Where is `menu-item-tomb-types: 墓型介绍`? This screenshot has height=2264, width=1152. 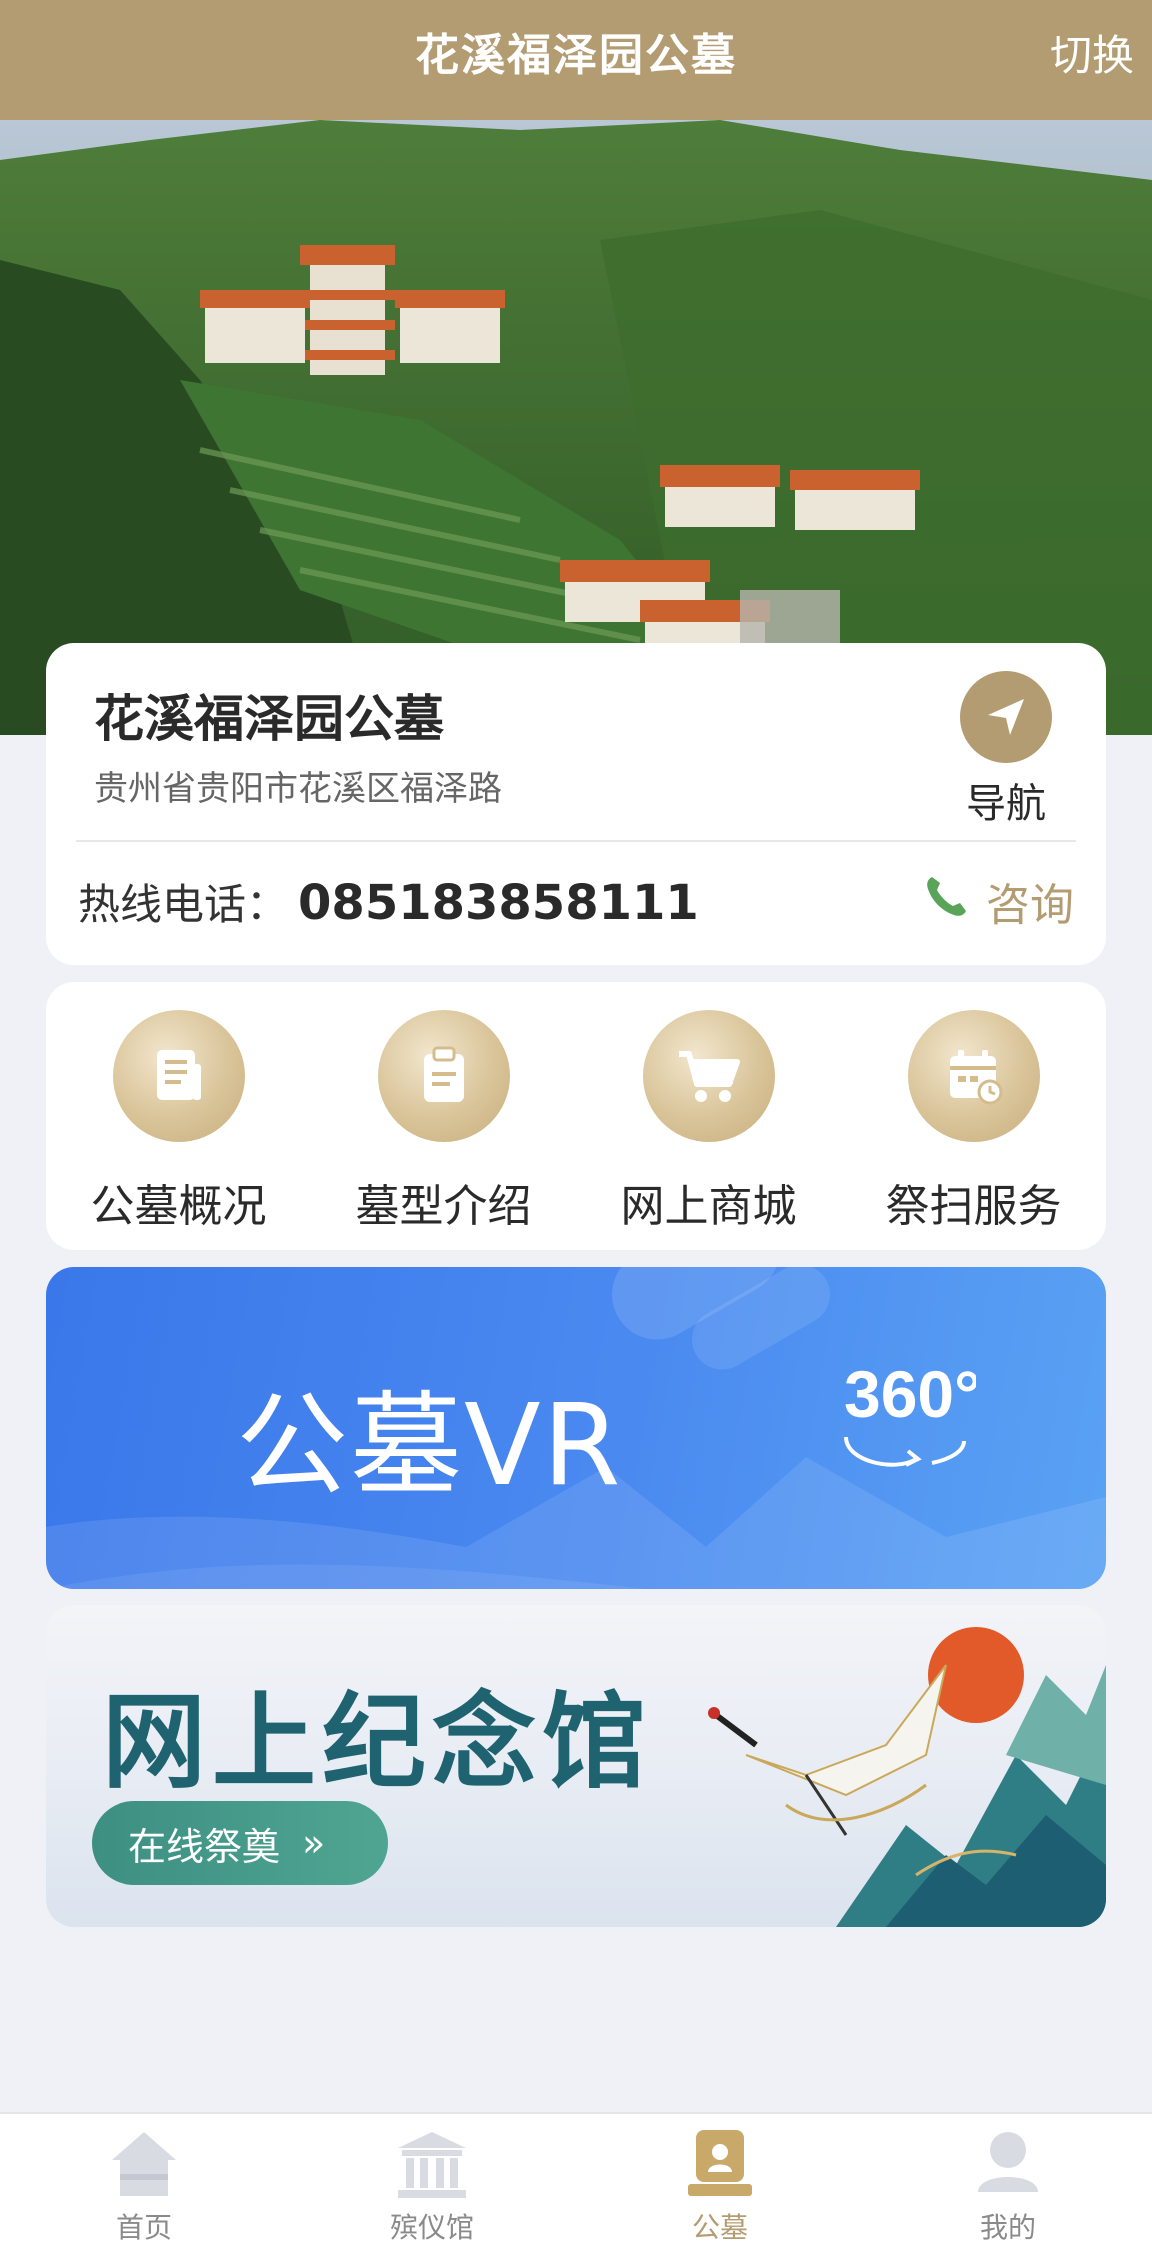
menu-item-tomb-types: 墓型介绍 is located at coordinates (443, 1116).